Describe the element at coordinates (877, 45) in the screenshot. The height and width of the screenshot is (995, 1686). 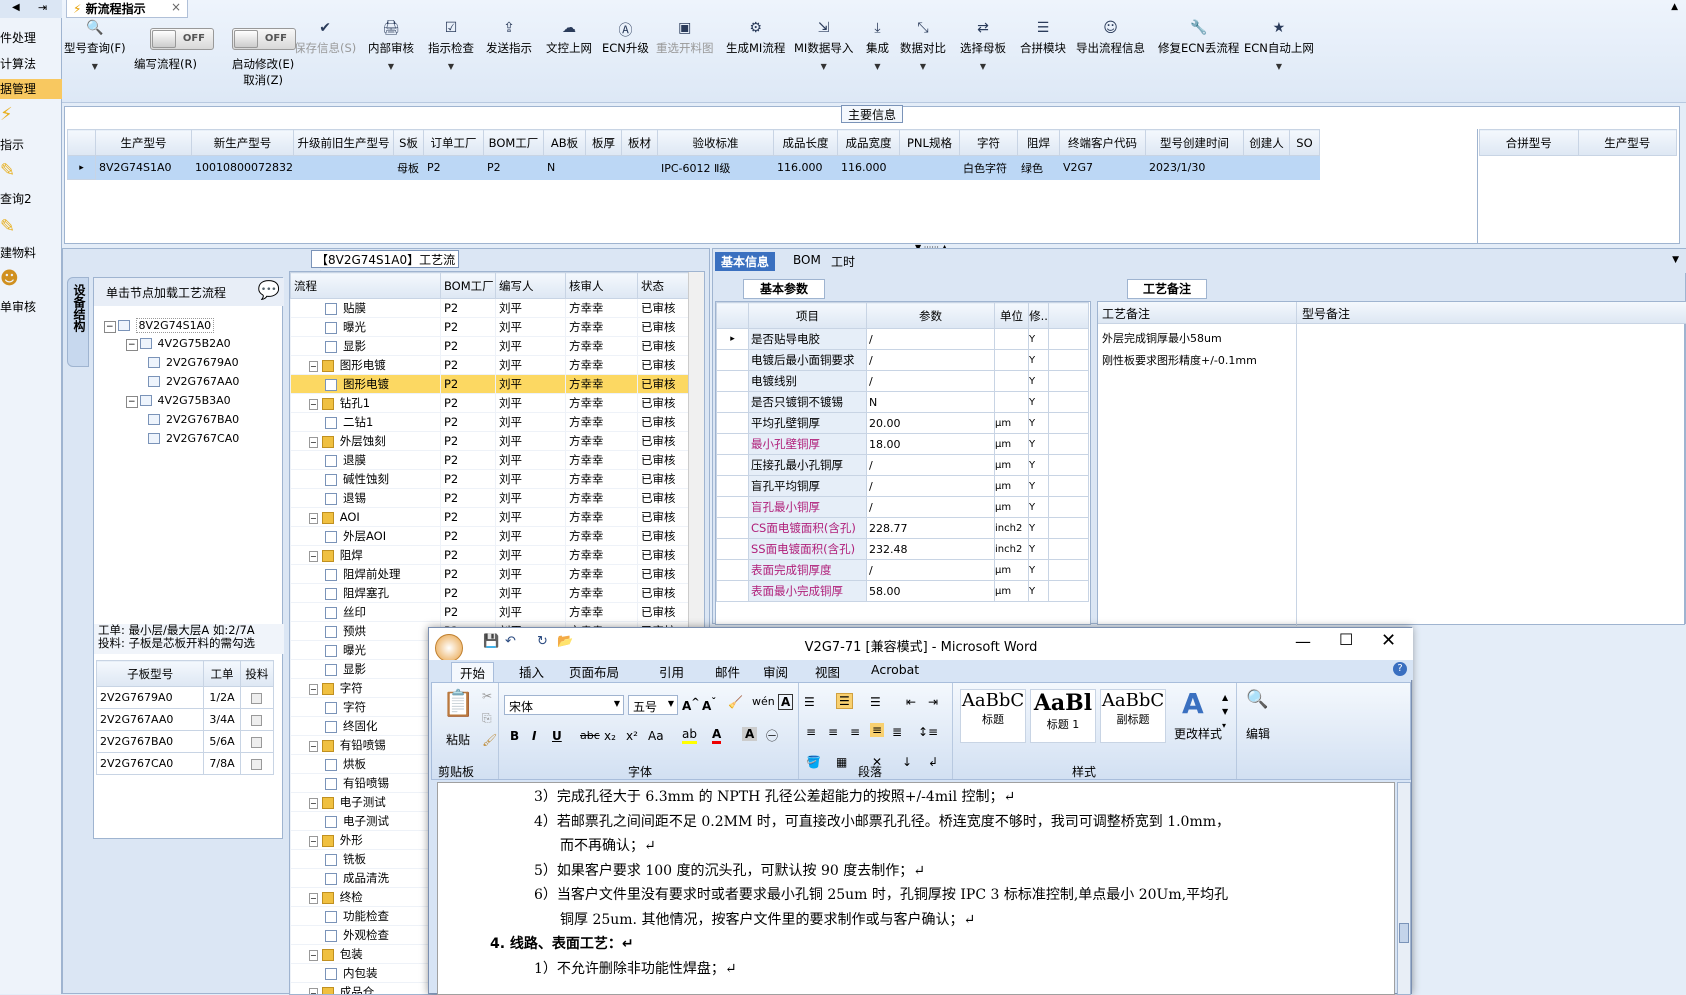
I see `toolbar-button-download: ⤓集成▼` at that location.